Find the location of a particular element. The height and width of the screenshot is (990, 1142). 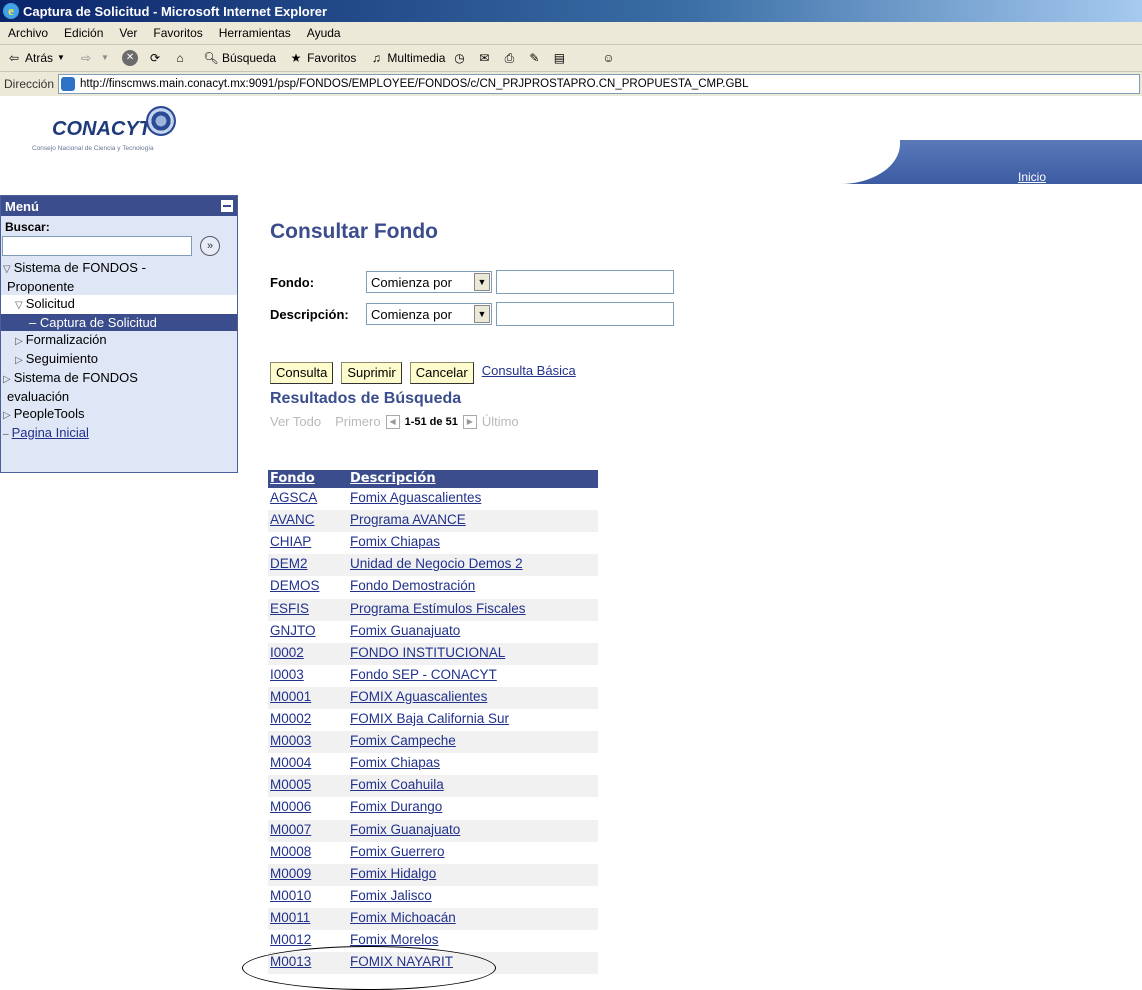

ver-todo-link: Ver Todo is located at coordinates (295, 421).